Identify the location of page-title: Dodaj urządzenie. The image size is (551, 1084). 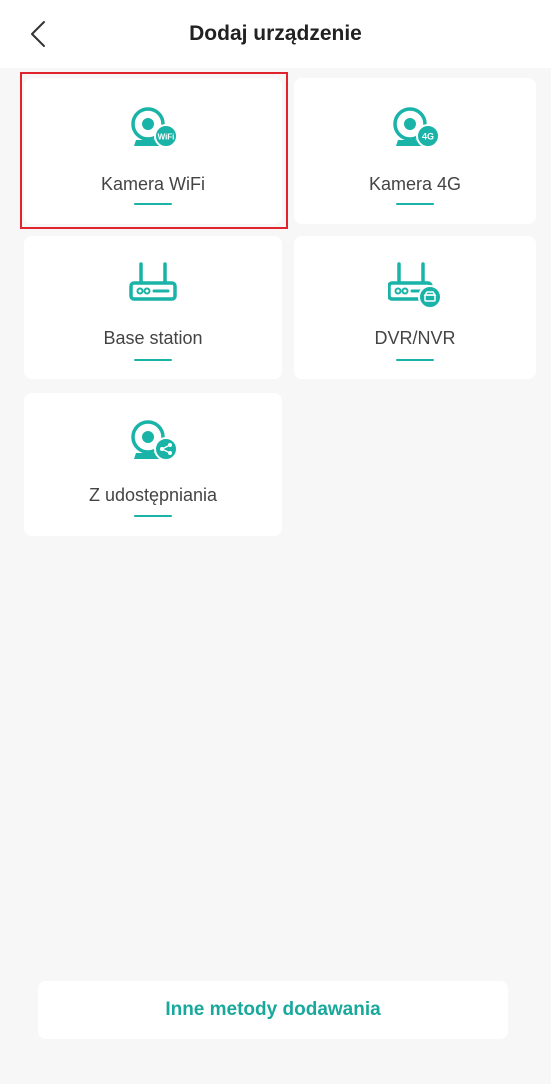
(275, 33).